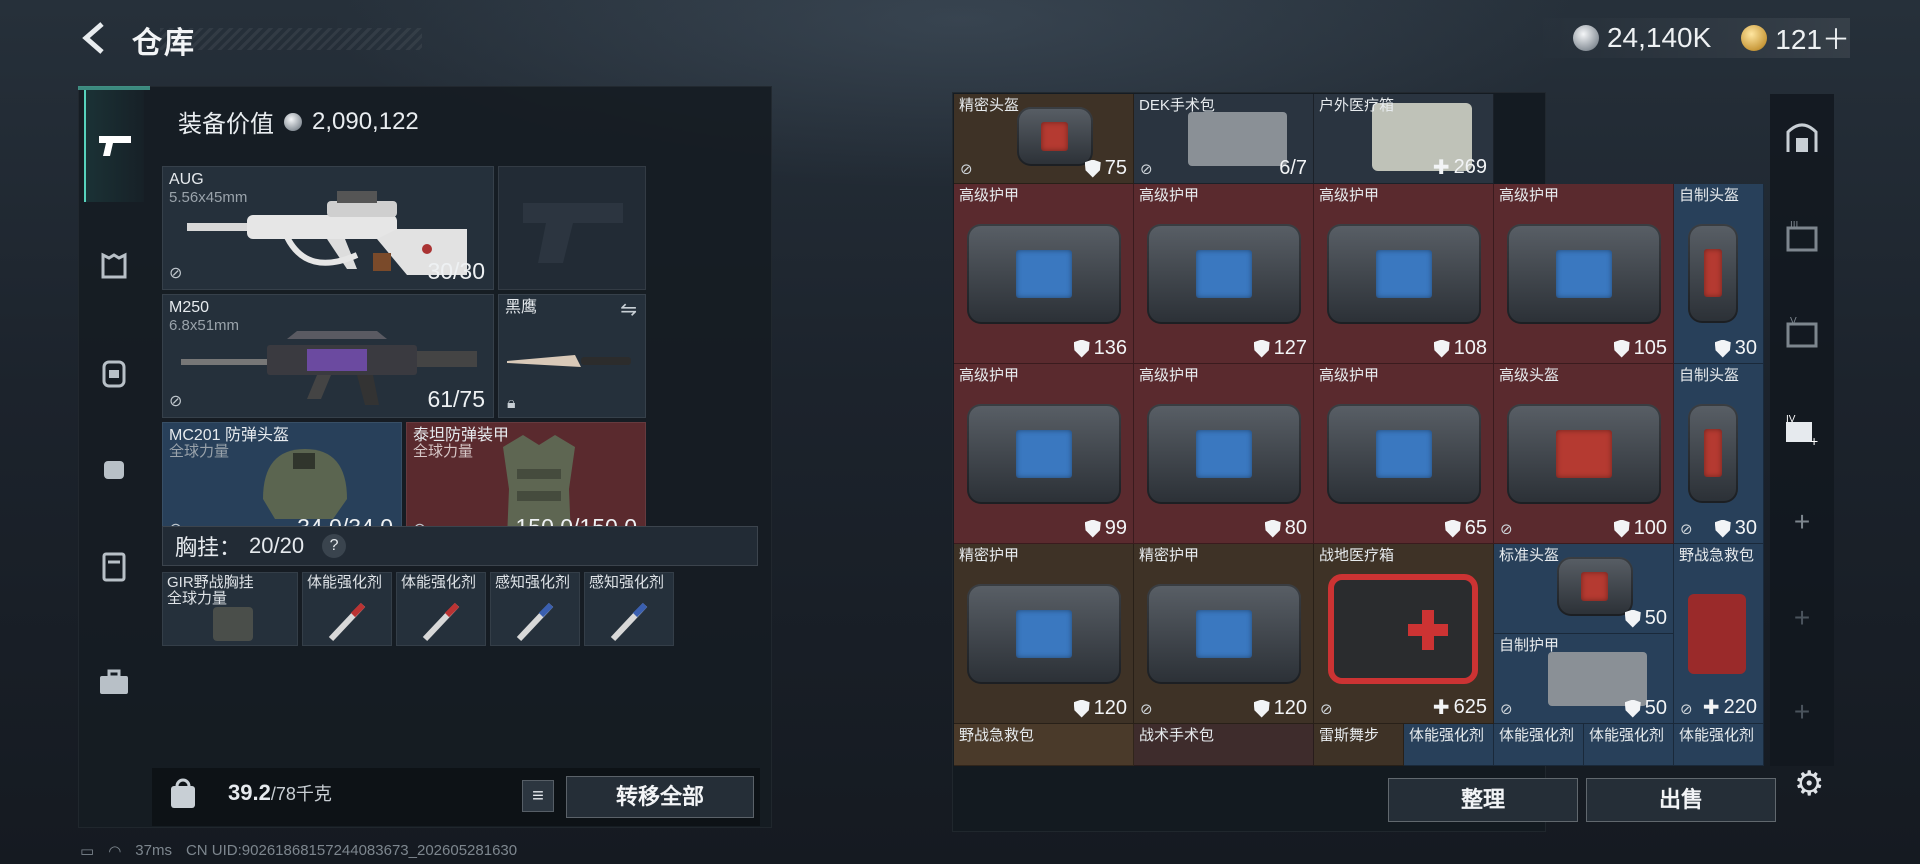  I want to click on storage-item: 战地医疗箱 ⊘ ✚ 625, so click(1404, 634).